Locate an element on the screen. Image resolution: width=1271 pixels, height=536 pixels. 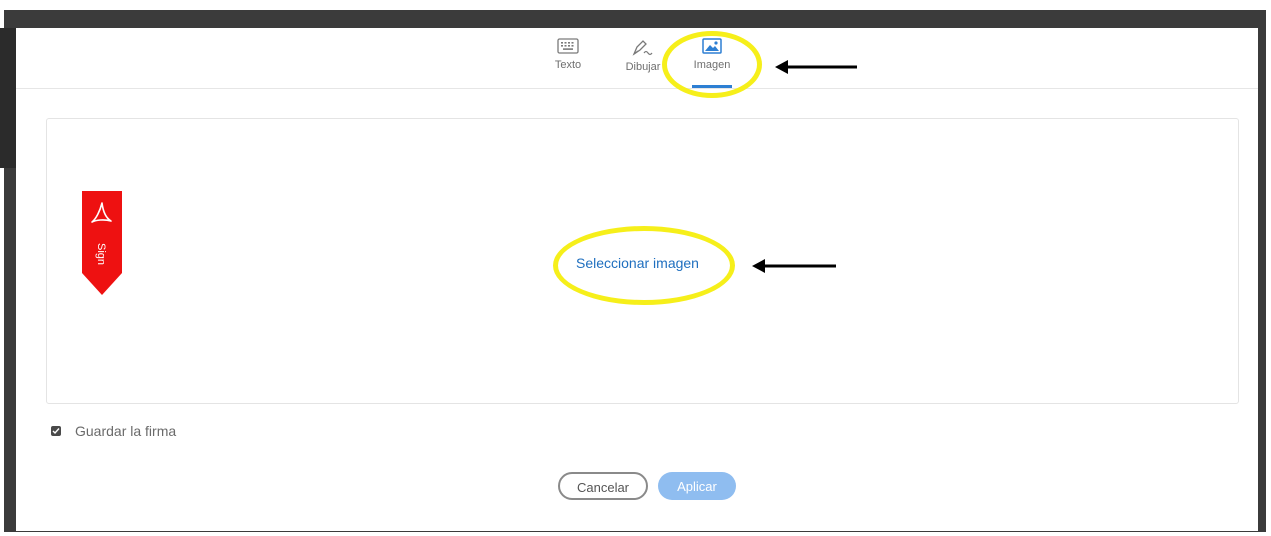
check-icon is located at coordinates (56, 431).